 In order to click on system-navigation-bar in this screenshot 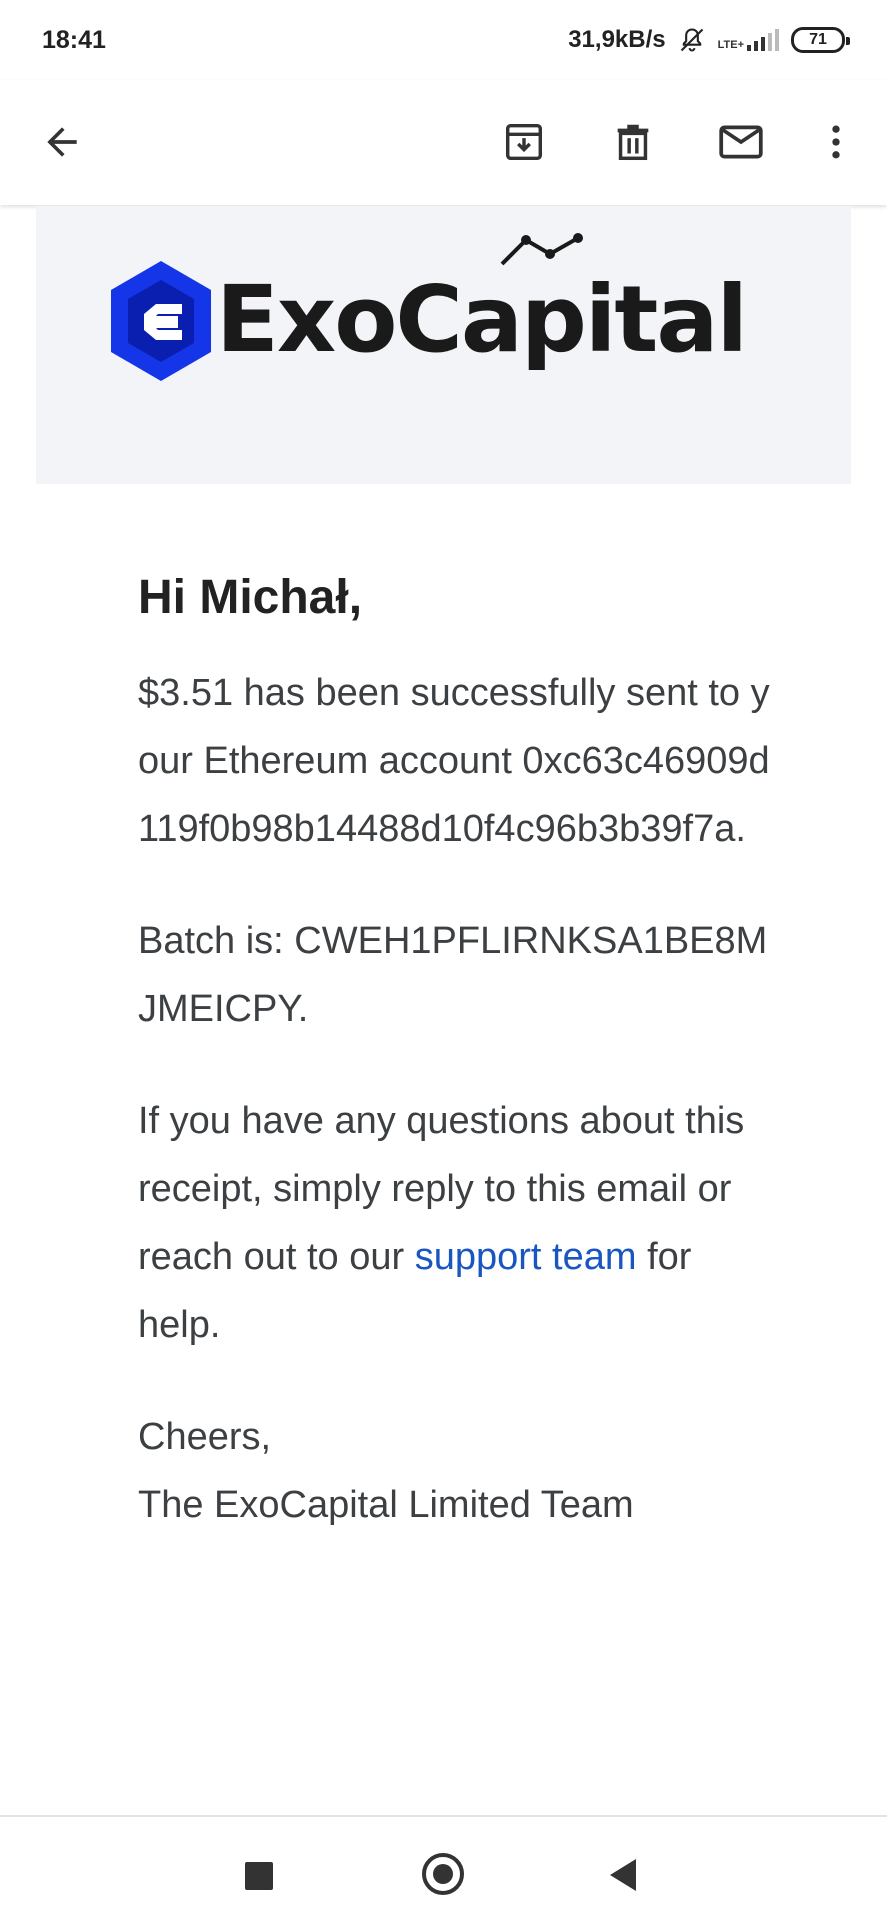, I will do `click(443, 1867)`.